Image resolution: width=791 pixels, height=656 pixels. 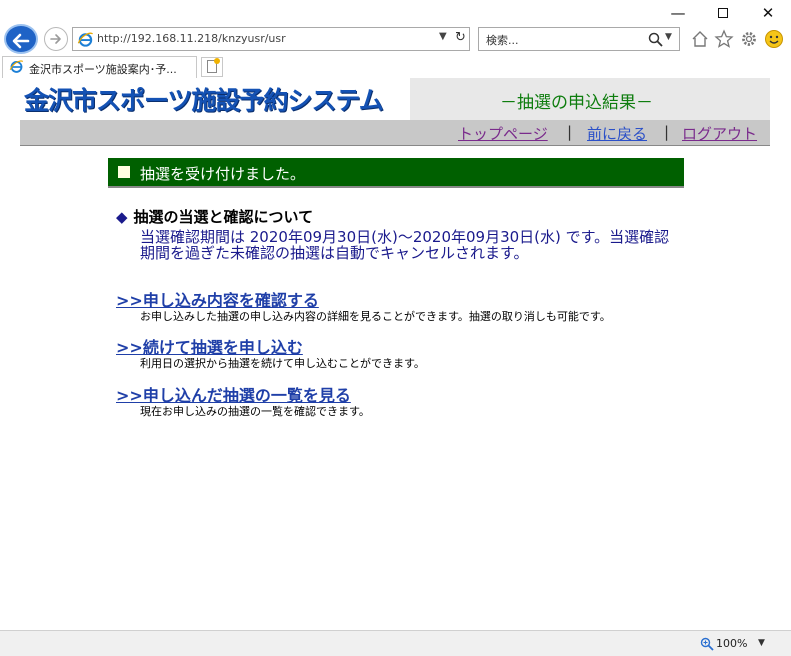 What do you see at coordinates (223, 217) in the screenshot?
I see `info-heading-text: 抽選の当選と確認について` at bounding box center [223, 217].